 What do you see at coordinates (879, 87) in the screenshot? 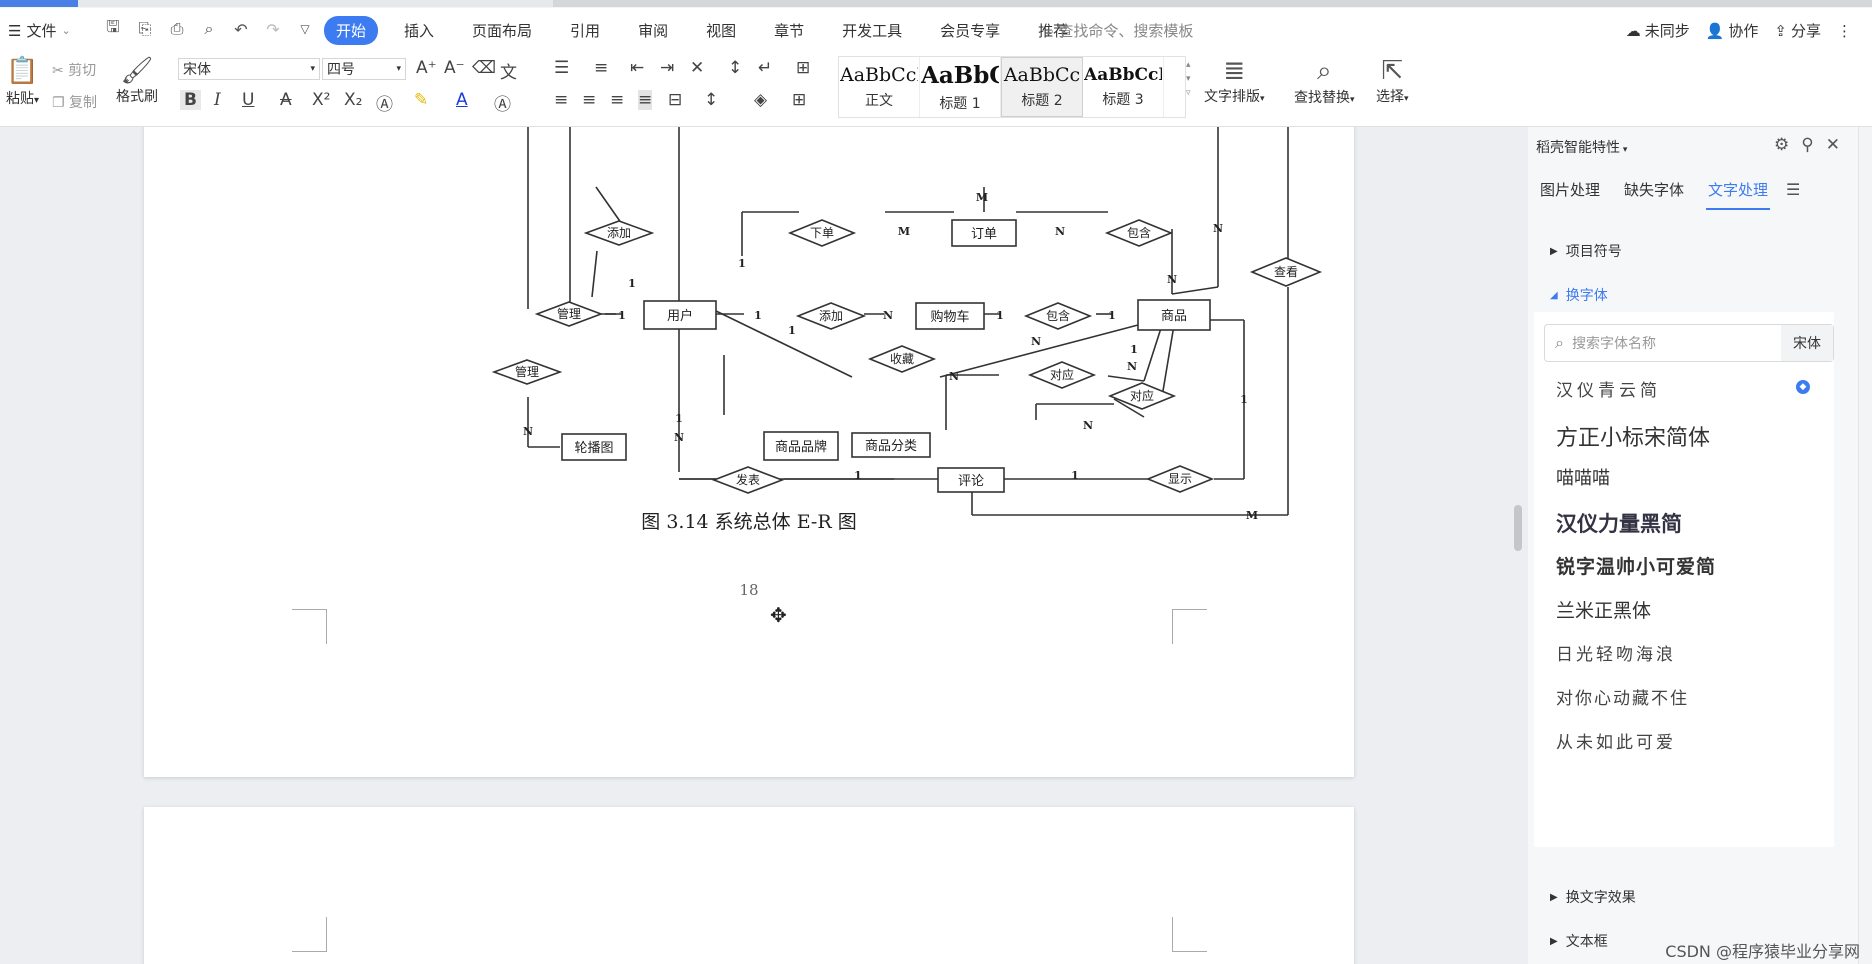
I see `style-item-0: AaBbCcI 正文` at bounding box center [879, 87].